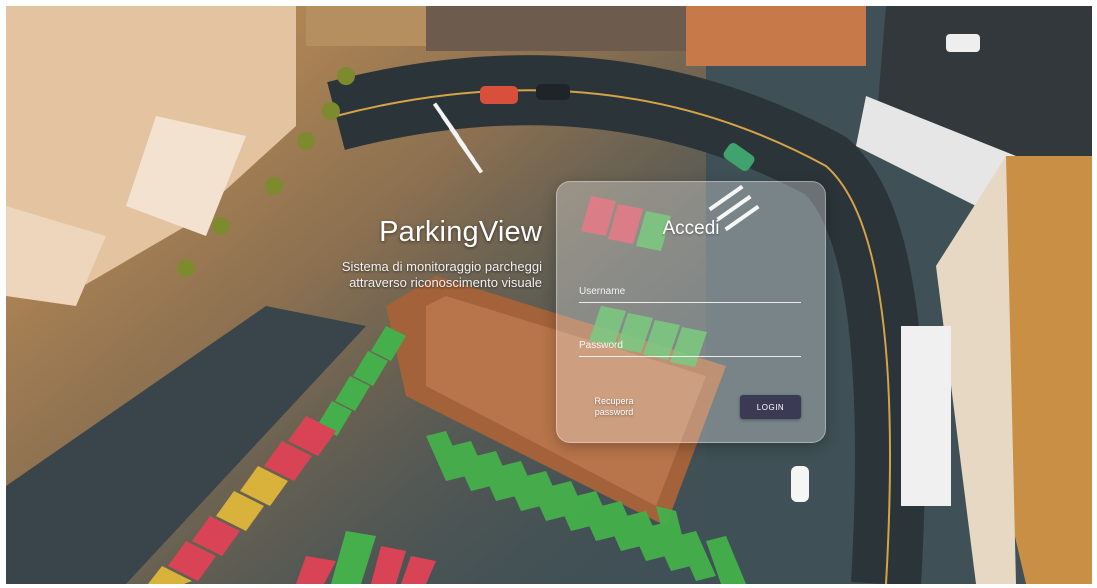 This screenshot has width=1097, height=588. What do you see at coordinates (441, 266) in the screenshot?
I see `app-subtitle-line1: Sistema di monitoraggio parcheggi` at bounding box center [441, 266].